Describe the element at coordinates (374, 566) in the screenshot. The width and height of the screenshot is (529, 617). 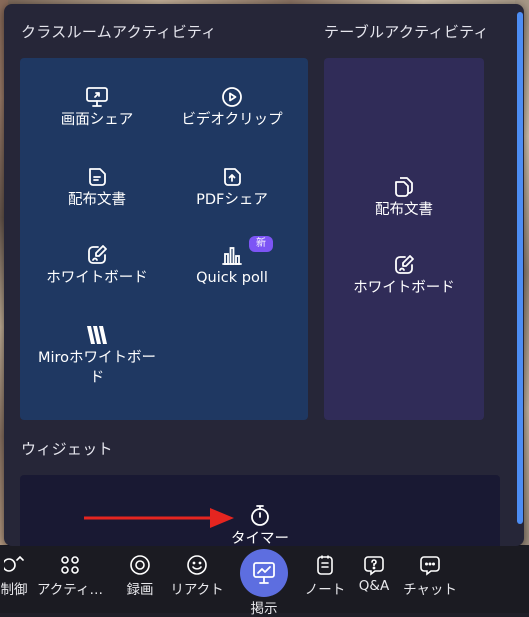
I see `qa-icon` at that location.